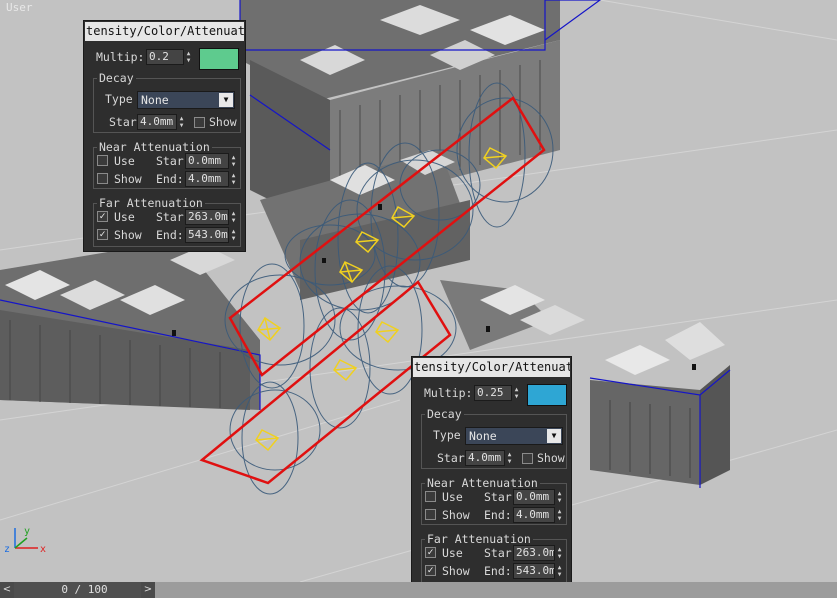 The height and width of the screenshot is (598, 837). What do you see at coordinates (7, 590) in the screenshot?
I see `previous-frame-icon: <` at bounding box center [7, 590].